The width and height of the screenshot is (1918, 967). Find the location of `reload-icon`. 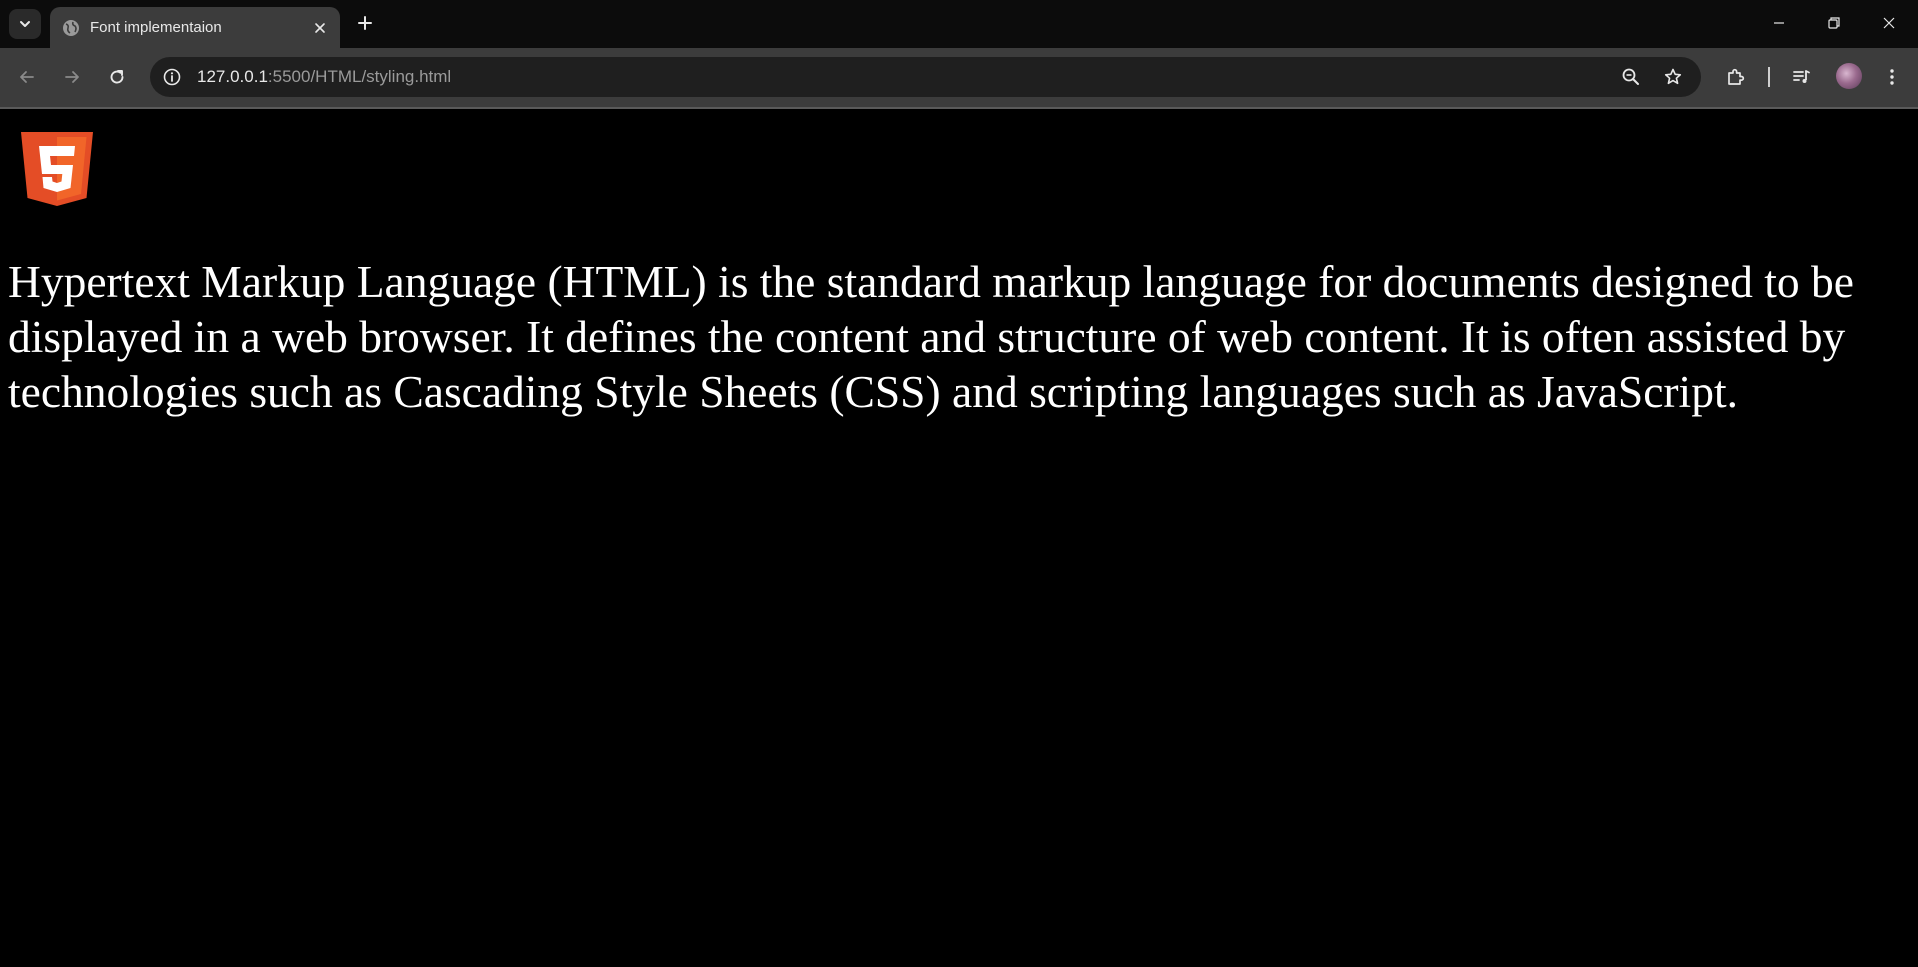

reload-icon is located at coordinates (117, 77).